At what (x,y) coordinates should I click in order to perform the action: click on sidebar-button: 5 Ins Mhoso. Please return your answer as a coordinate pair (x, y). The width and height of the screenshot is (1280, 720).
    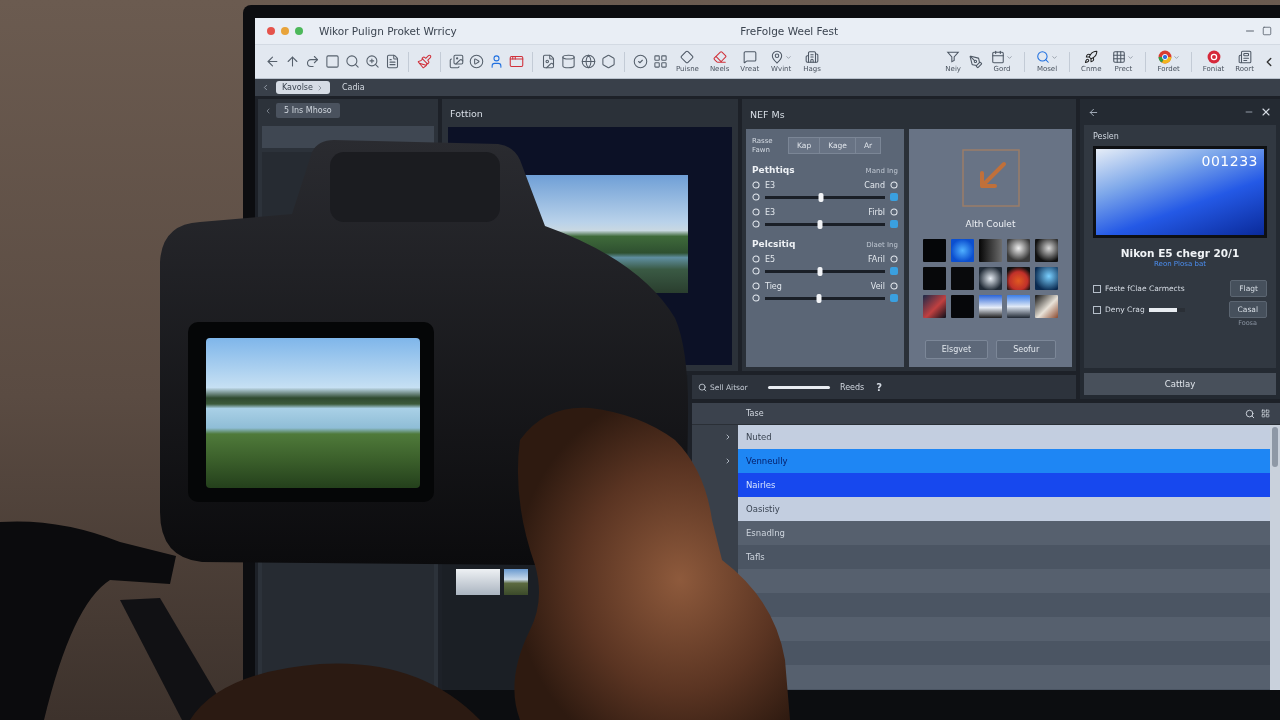
    Looking at the image, I should click on (308, 110).